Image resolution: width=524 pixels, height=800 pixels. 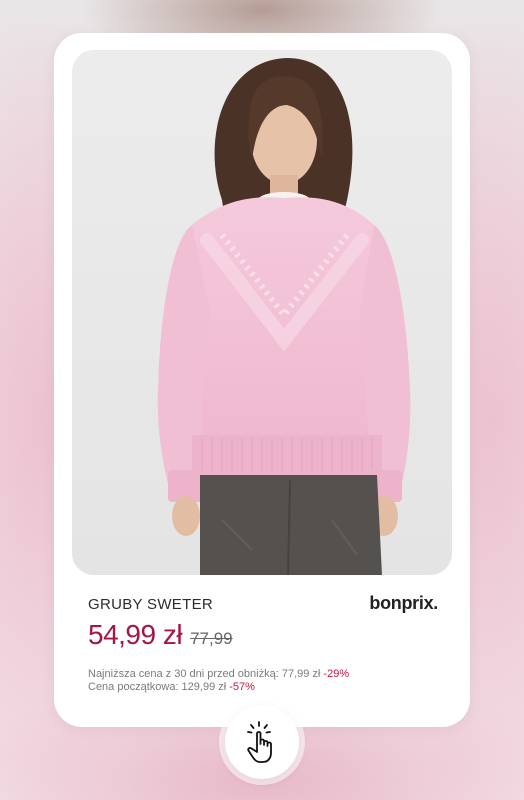 What do you see at coordinates (403, 603) in the screenshot?
I see `bonprix-logo: bonprix.` at bounding box center [403, 603].